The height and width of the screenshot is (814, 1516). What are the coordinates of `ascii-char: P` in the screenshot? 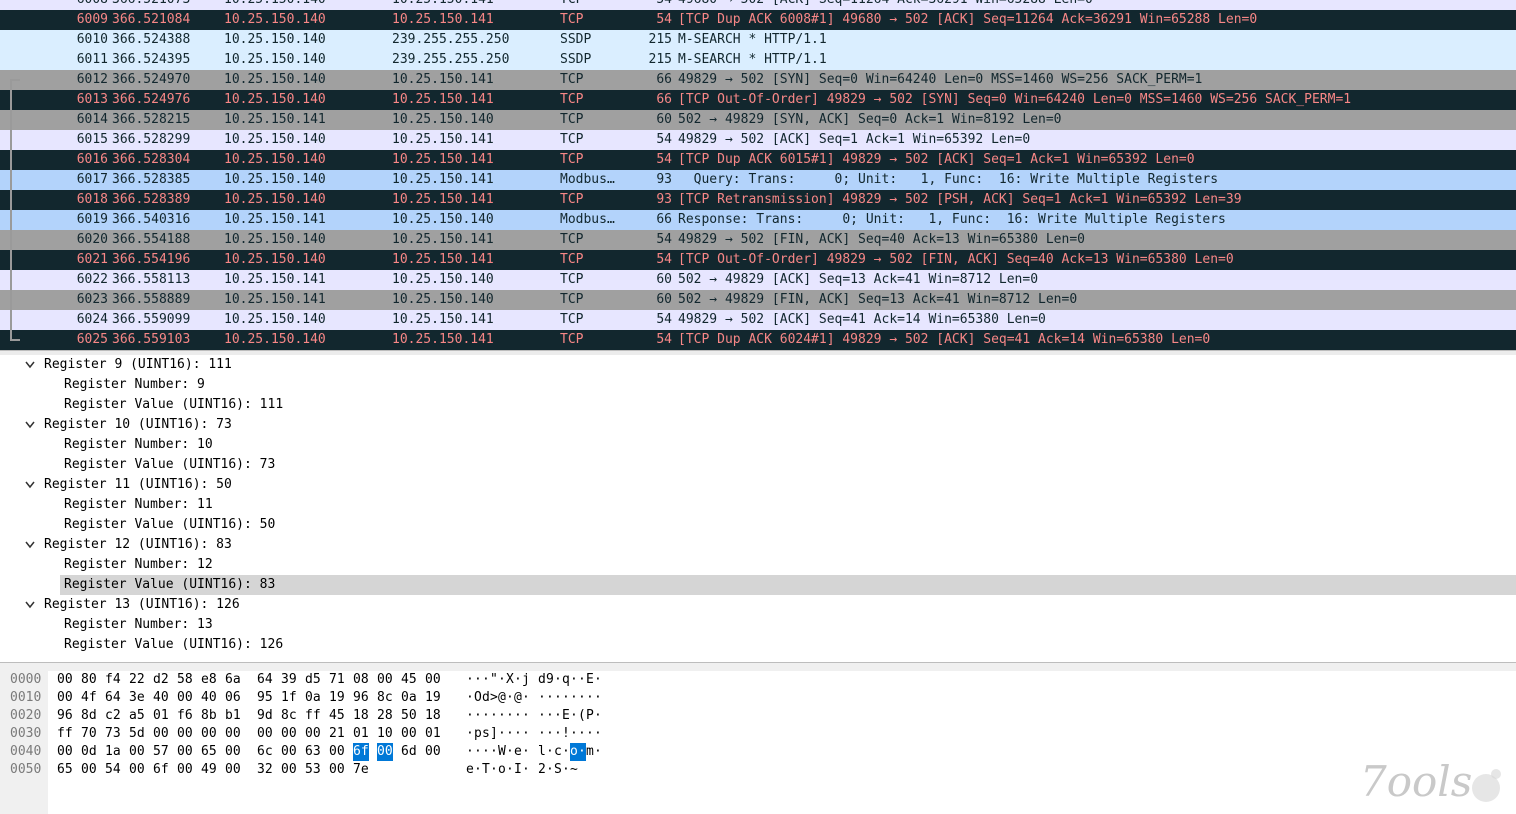 It's located at (590, 716).